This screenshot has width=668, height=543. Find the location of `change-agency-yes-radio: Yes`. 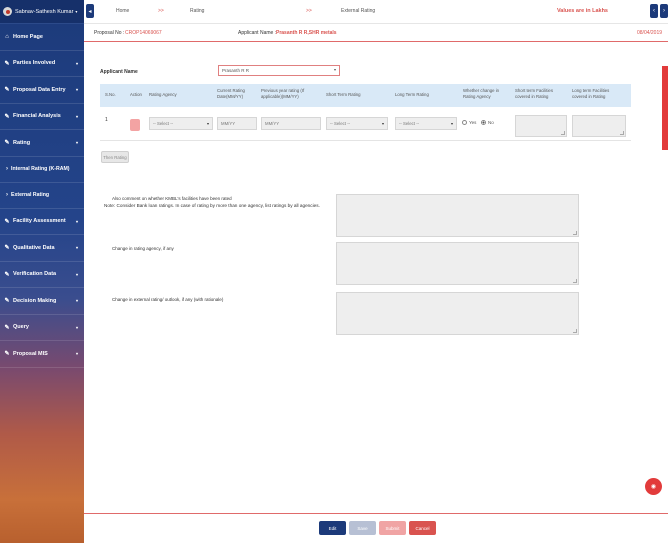

change-agency-yes-radio: Yes is located at coordinates (469, 122).